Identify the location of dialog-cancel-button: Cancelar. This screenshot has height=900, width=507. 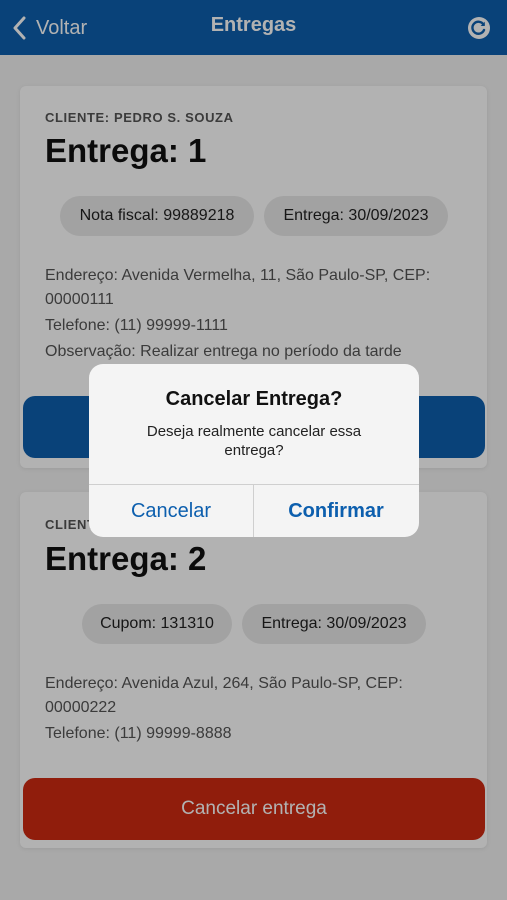
(171, 511).